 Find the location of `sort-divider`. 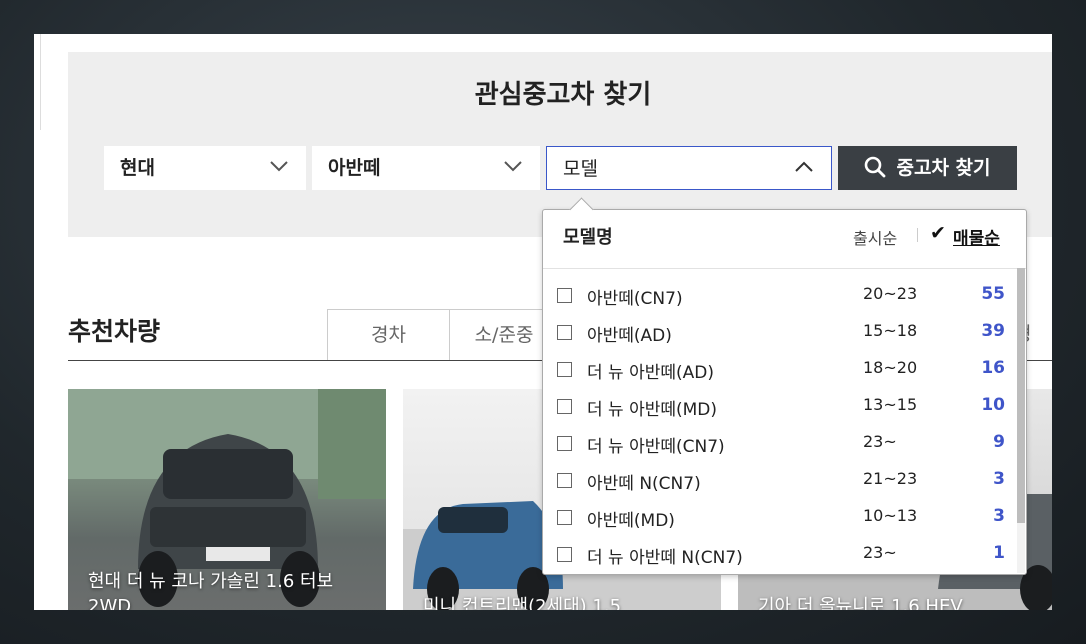

sort-divider is located at coordinates (917, 235).